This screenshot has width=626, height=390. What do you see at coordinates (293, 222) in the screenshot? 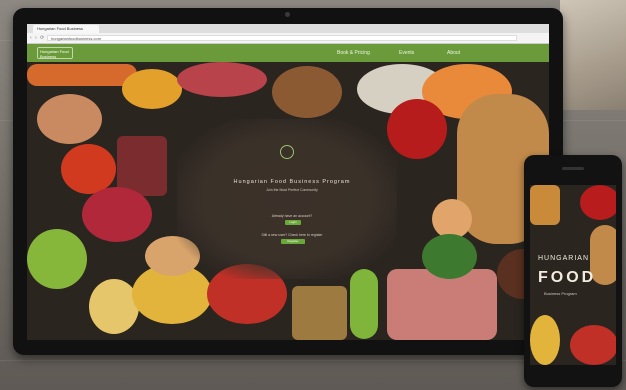
I see `login-button: Login` at bounding box center [293, 222].